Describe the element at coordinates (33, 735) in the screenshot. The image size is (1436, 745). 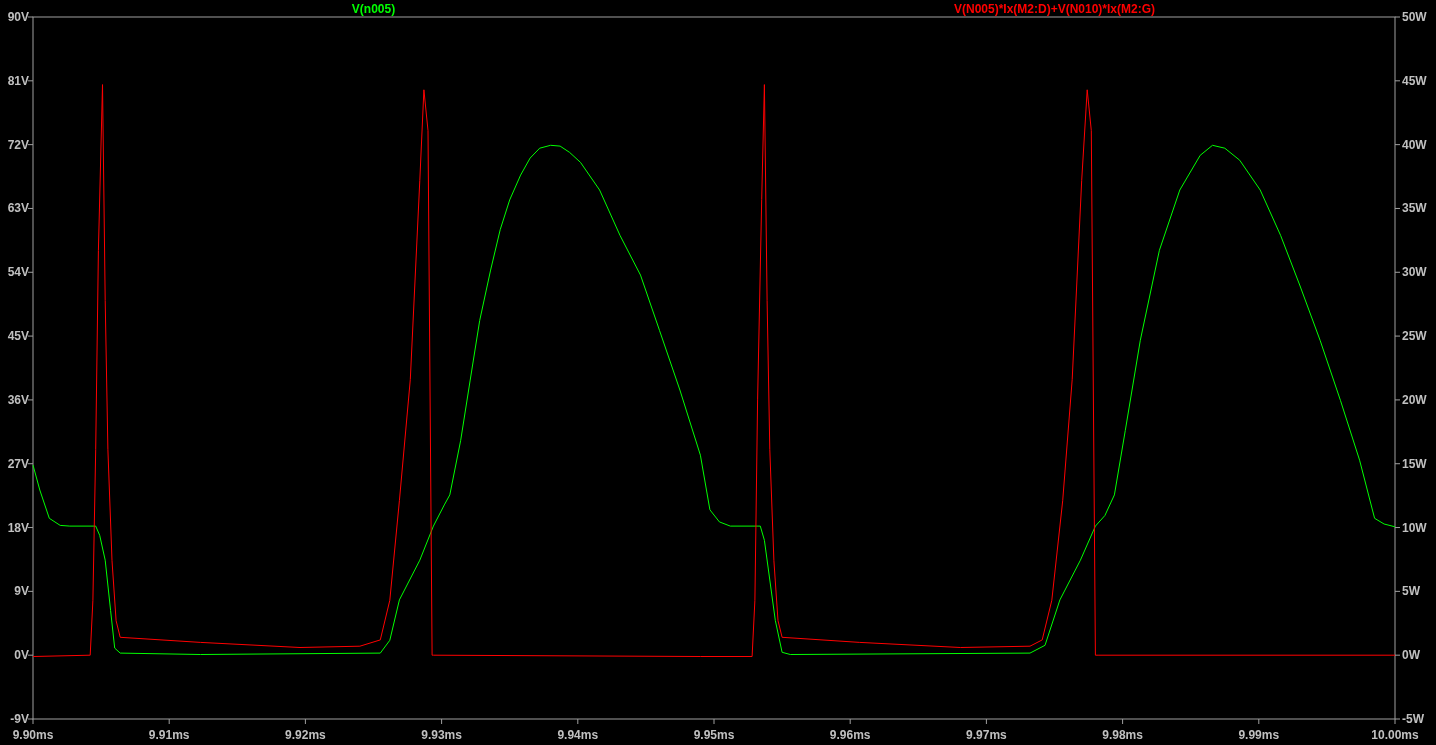
I see `x-tick-label: 9.90ms` at that location.